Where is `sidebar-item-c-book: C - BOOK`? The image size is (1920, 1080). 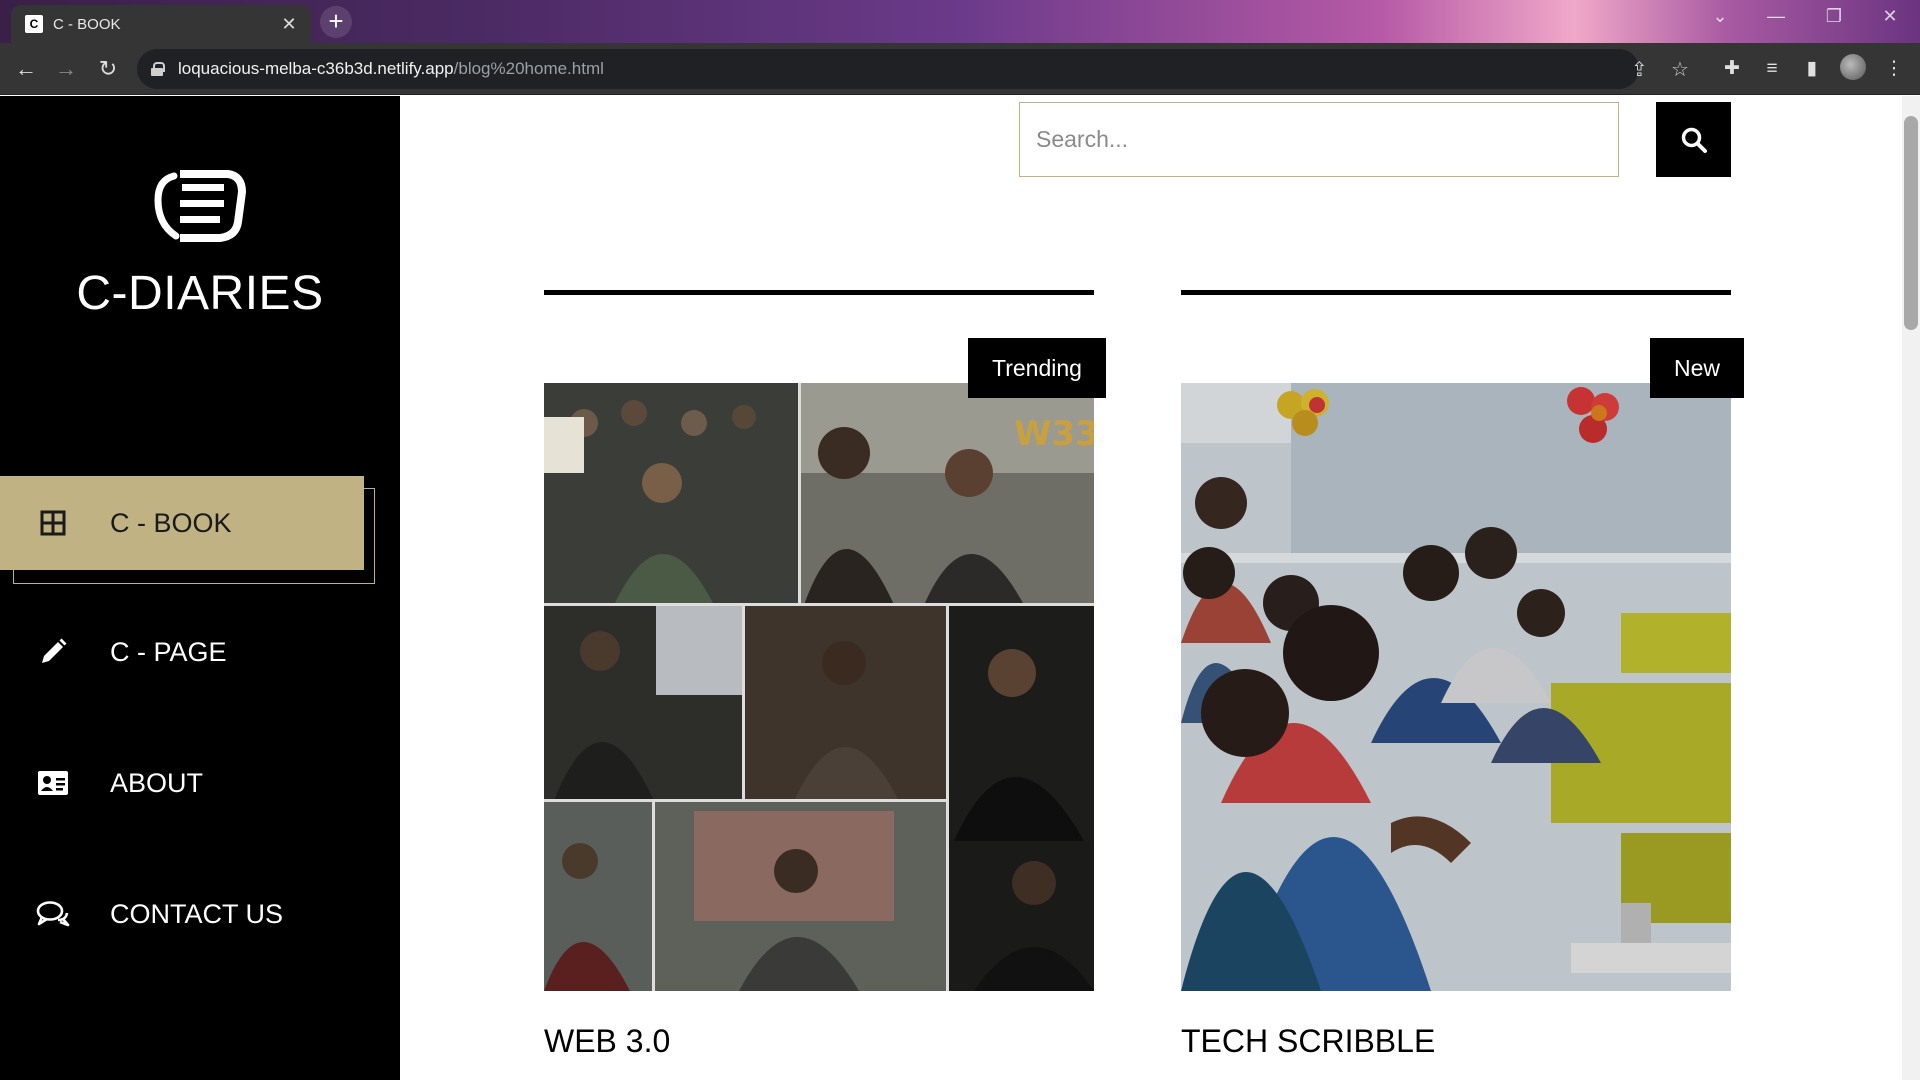
sidebar-item-c-book: C - BOOK is located at coordinates (182, 523).